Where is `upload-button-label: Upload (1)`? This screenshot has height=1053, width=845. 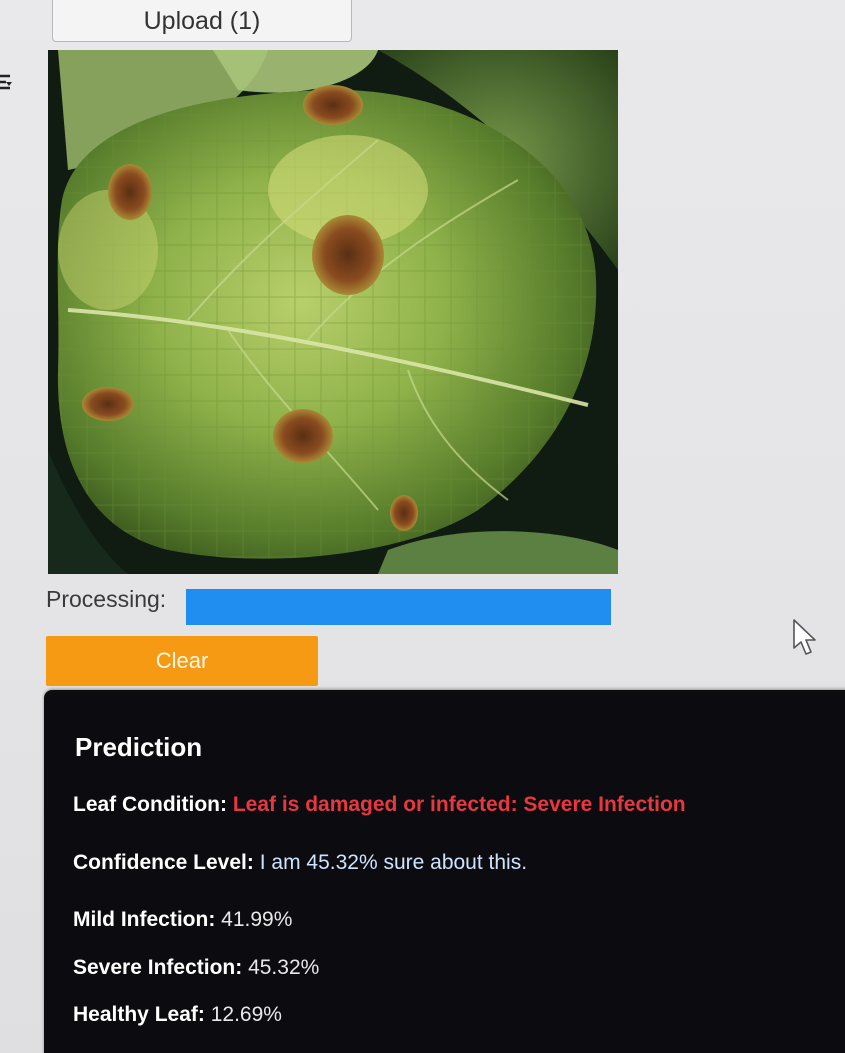
upload-button-label: Upload (1) is located at coordinates (202, 20).